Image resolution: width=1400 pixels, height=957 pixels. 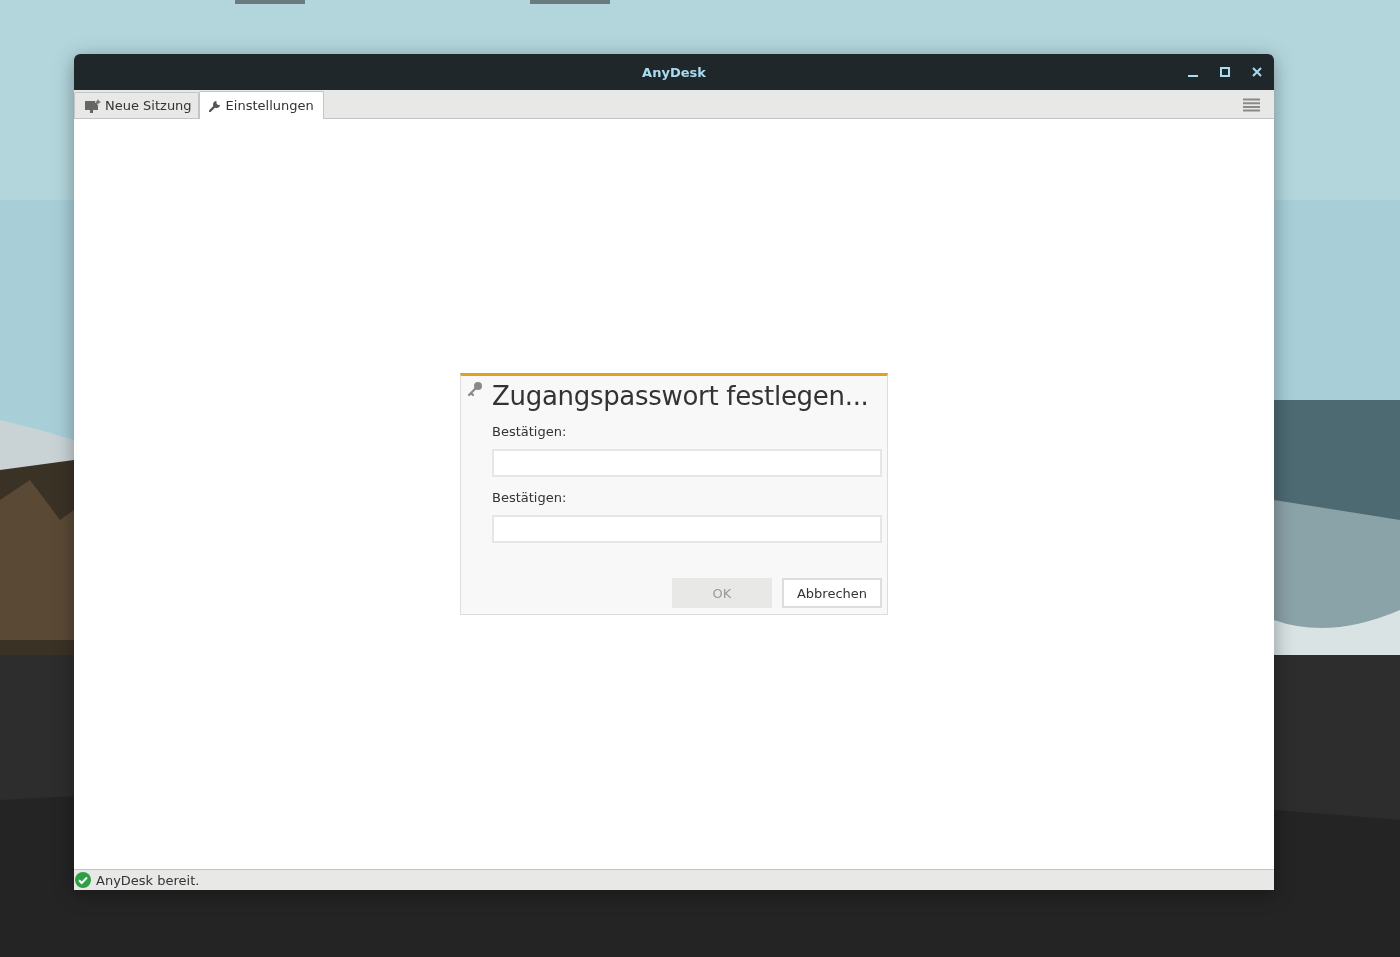 What do you see at coordinates (83, 880) in the screenshot?
I see `check-icon` at bounding box center [83, 880].